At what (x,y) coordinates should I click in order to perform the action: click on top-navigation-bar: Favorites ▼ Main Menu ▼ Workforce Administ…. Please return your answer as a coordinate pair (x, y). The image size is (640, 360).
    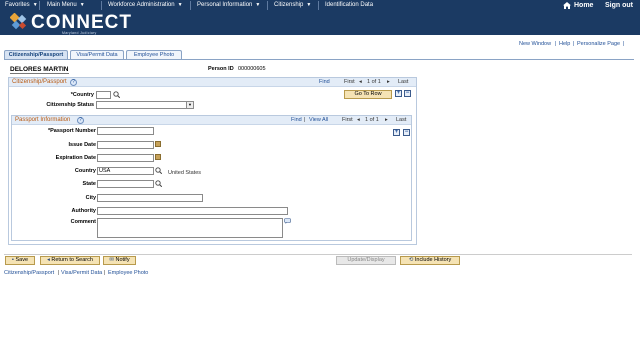
    Looking at the image, I should click on (320, 5).